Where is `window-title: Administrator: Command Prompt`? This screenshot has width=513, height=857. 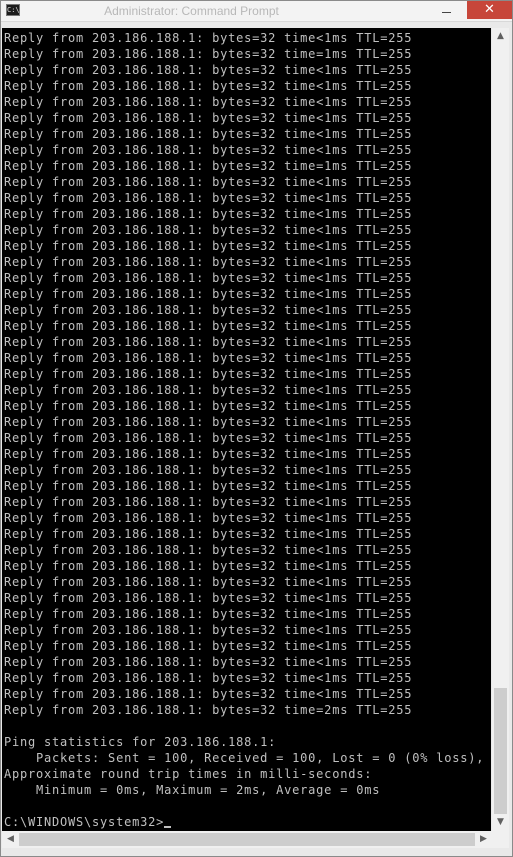 window-title: Administrator: Command Prompt is located at coordinates (191, 11).